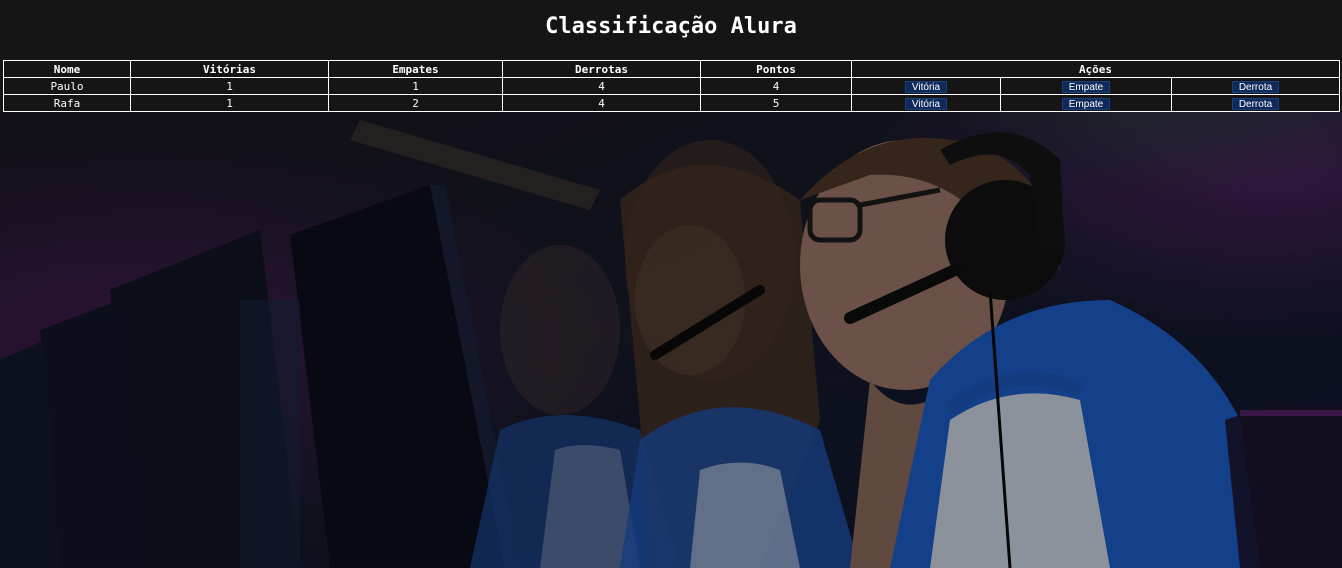 This screenshot has height=568, width=1342. What do you see at coordinates (601, 69) in the screenshot?
I see `header-derrotas: Derrotas` at bounding box center [601, 69].